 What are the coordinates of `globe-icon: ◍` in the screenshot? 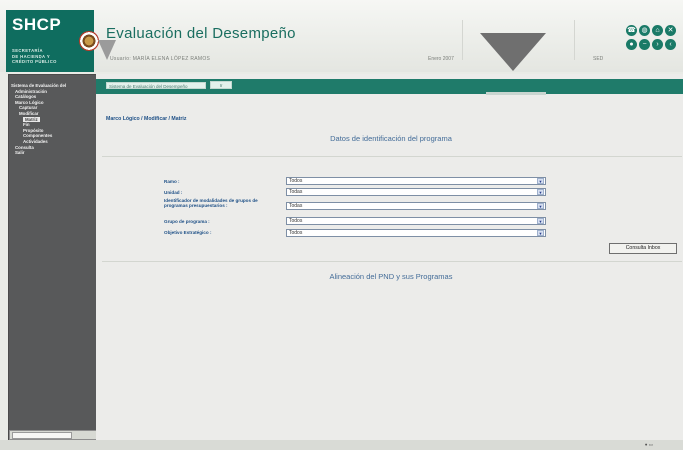 It's located at (644, 30).